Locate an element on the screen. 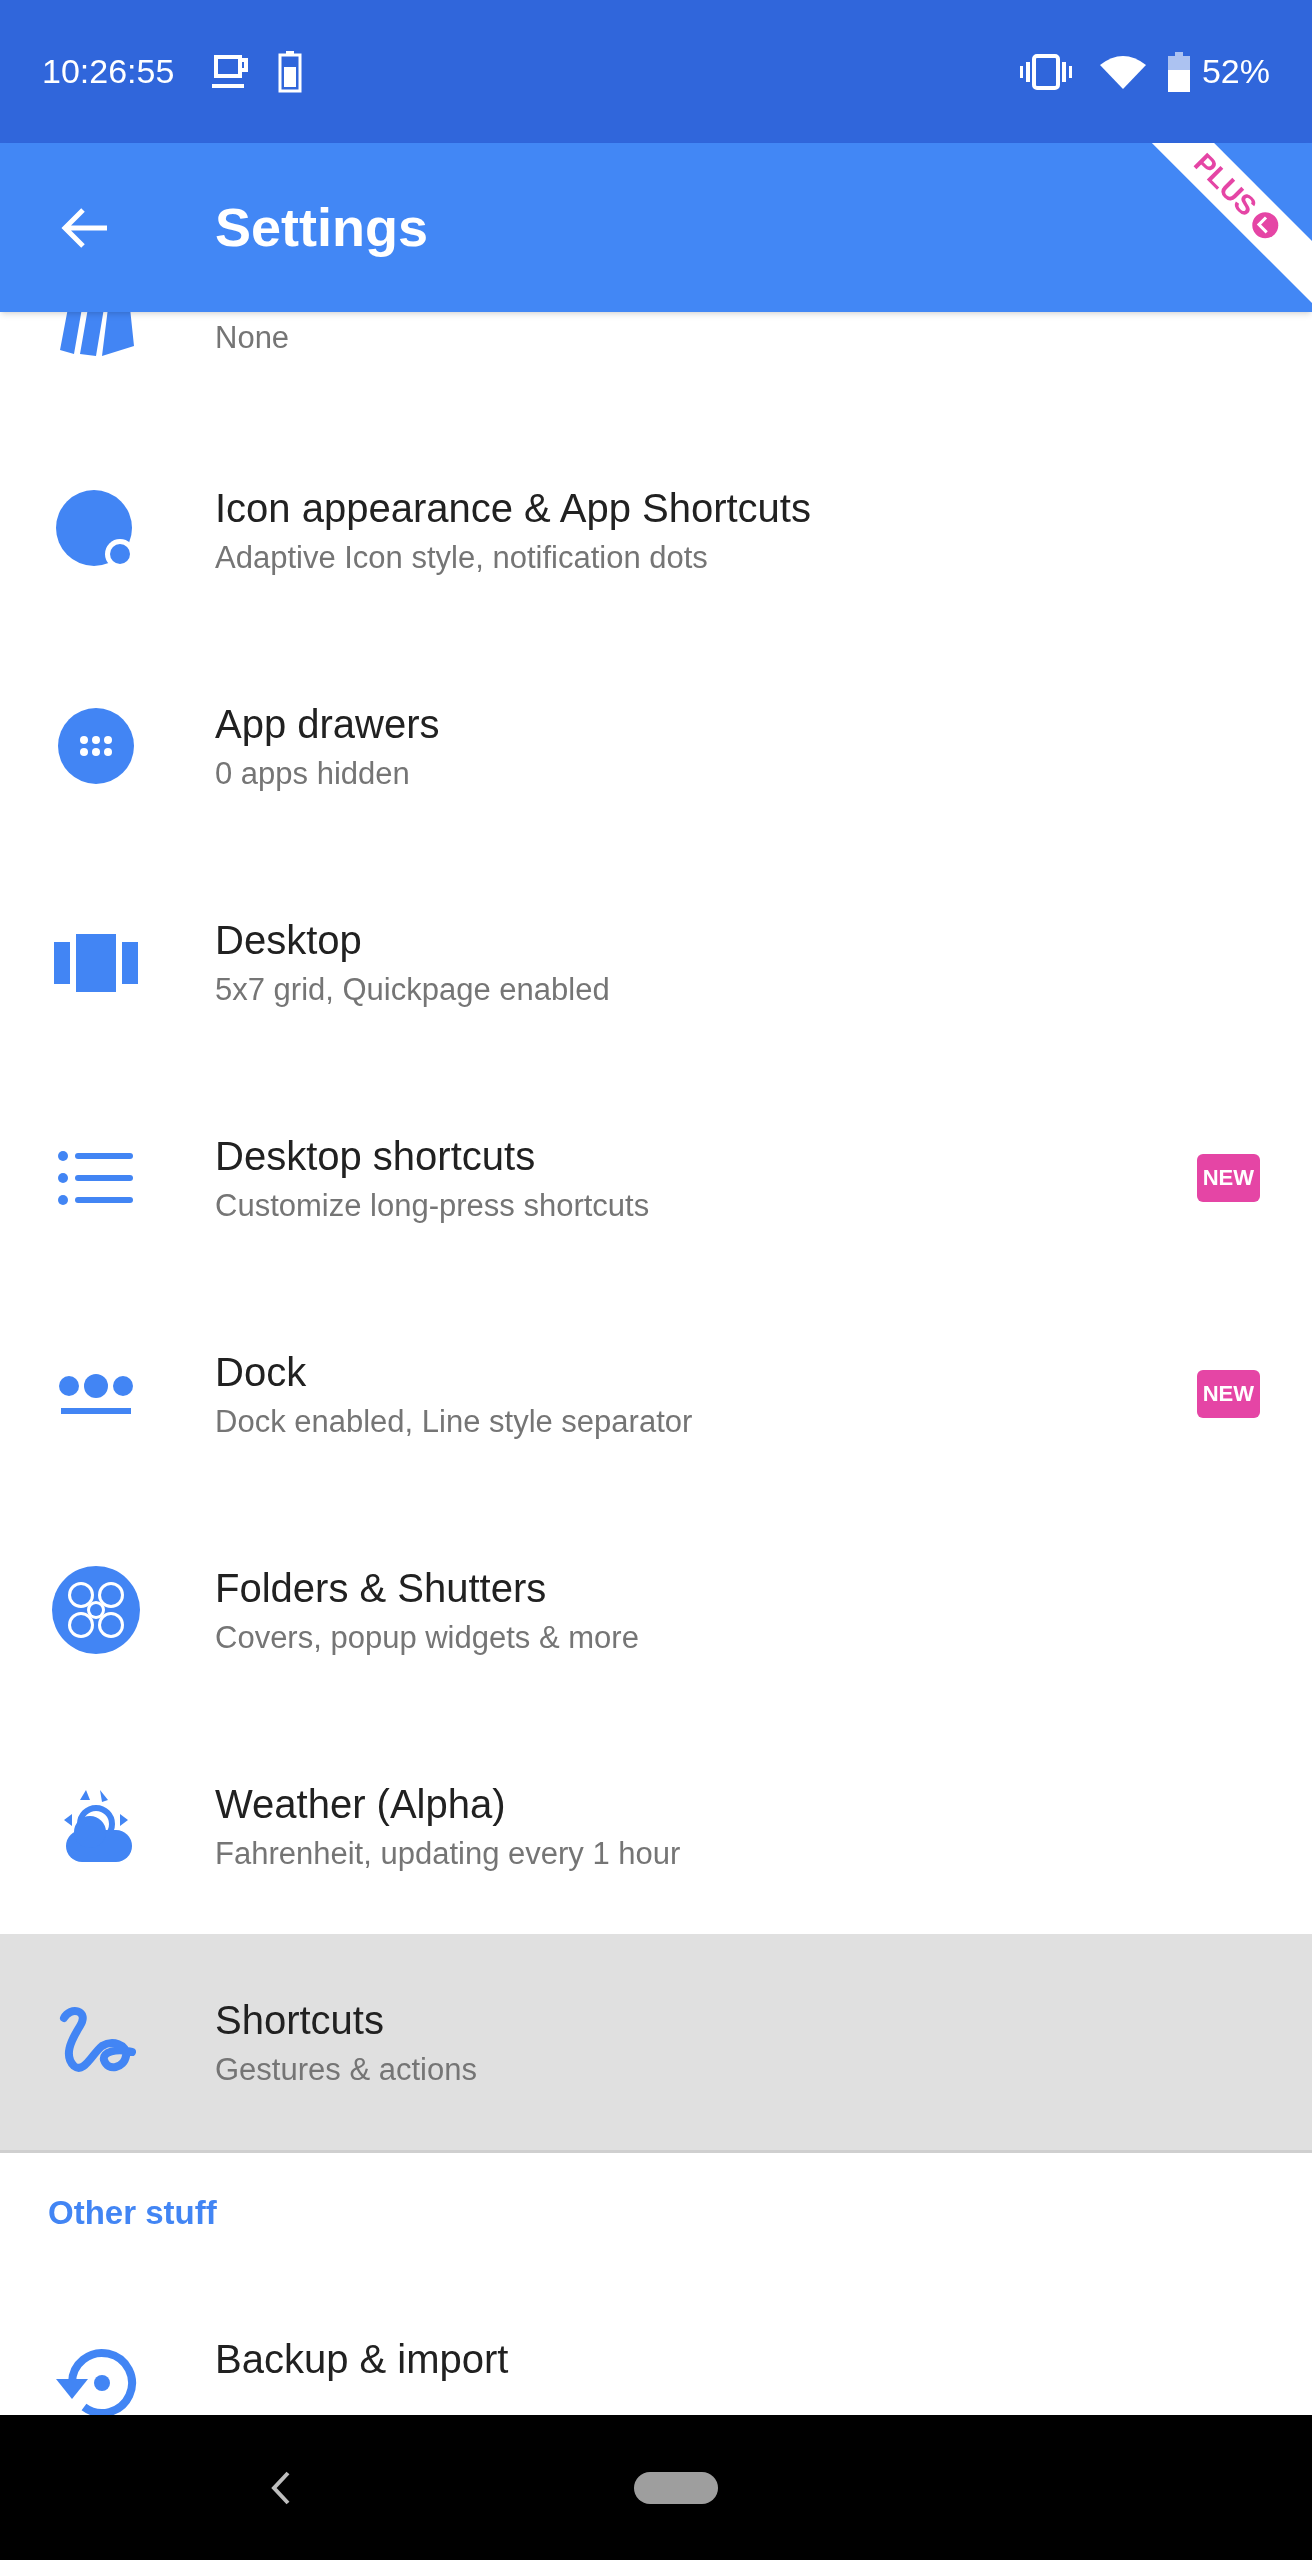 This screenshot has width=1312, height=2560. home-pill is located at coordinates (676, 2487).